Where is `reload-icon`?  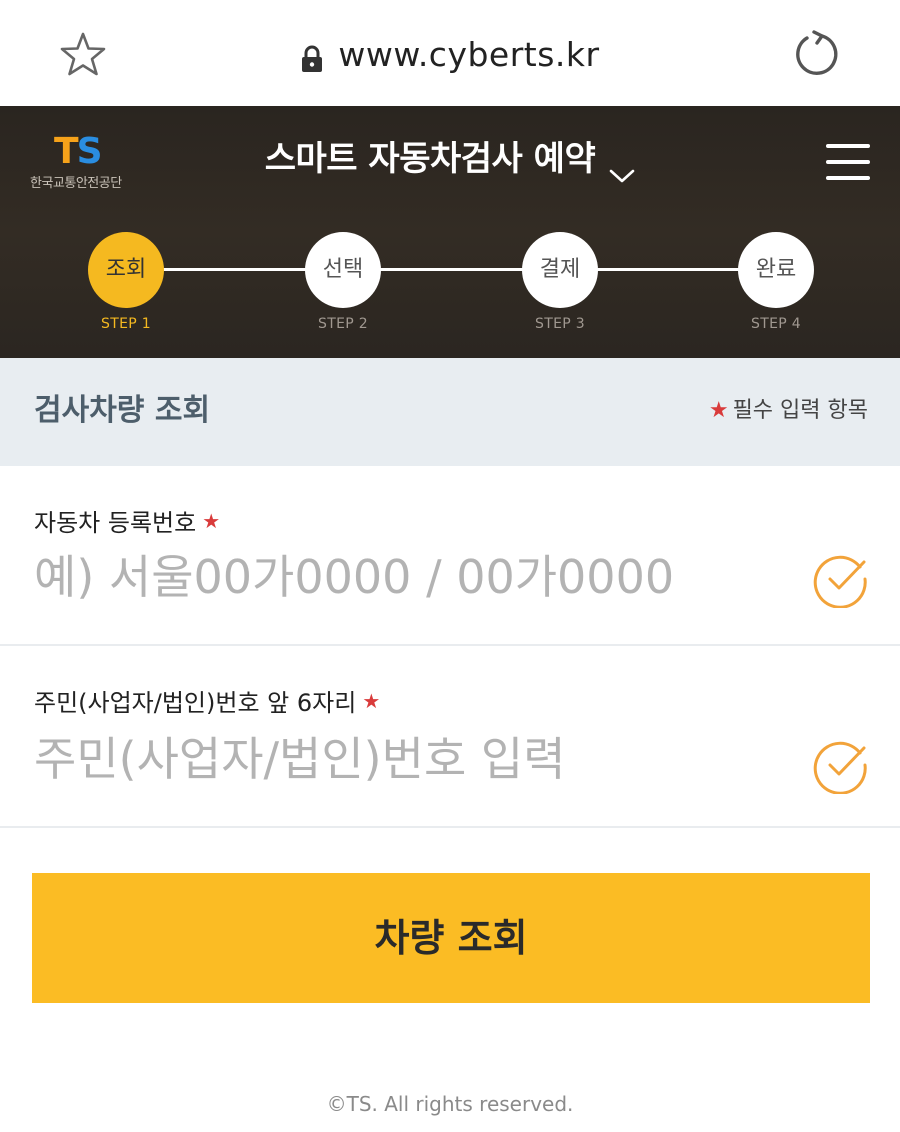 reload-icon is located at coordinates (817, 55).